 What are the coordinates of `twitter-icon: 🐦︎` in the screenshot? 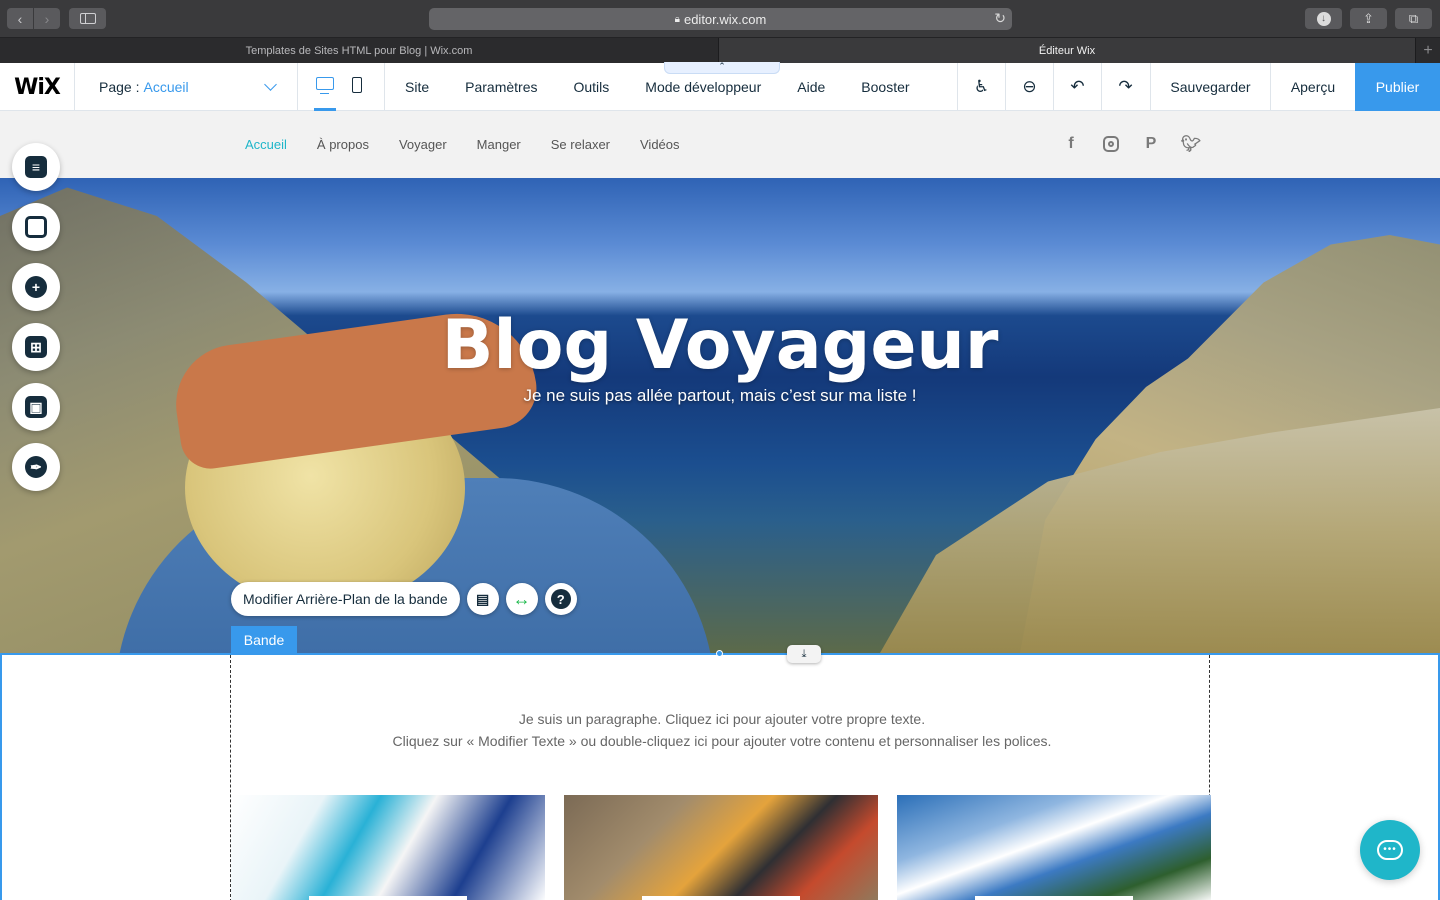 It's located at (1191, 144).